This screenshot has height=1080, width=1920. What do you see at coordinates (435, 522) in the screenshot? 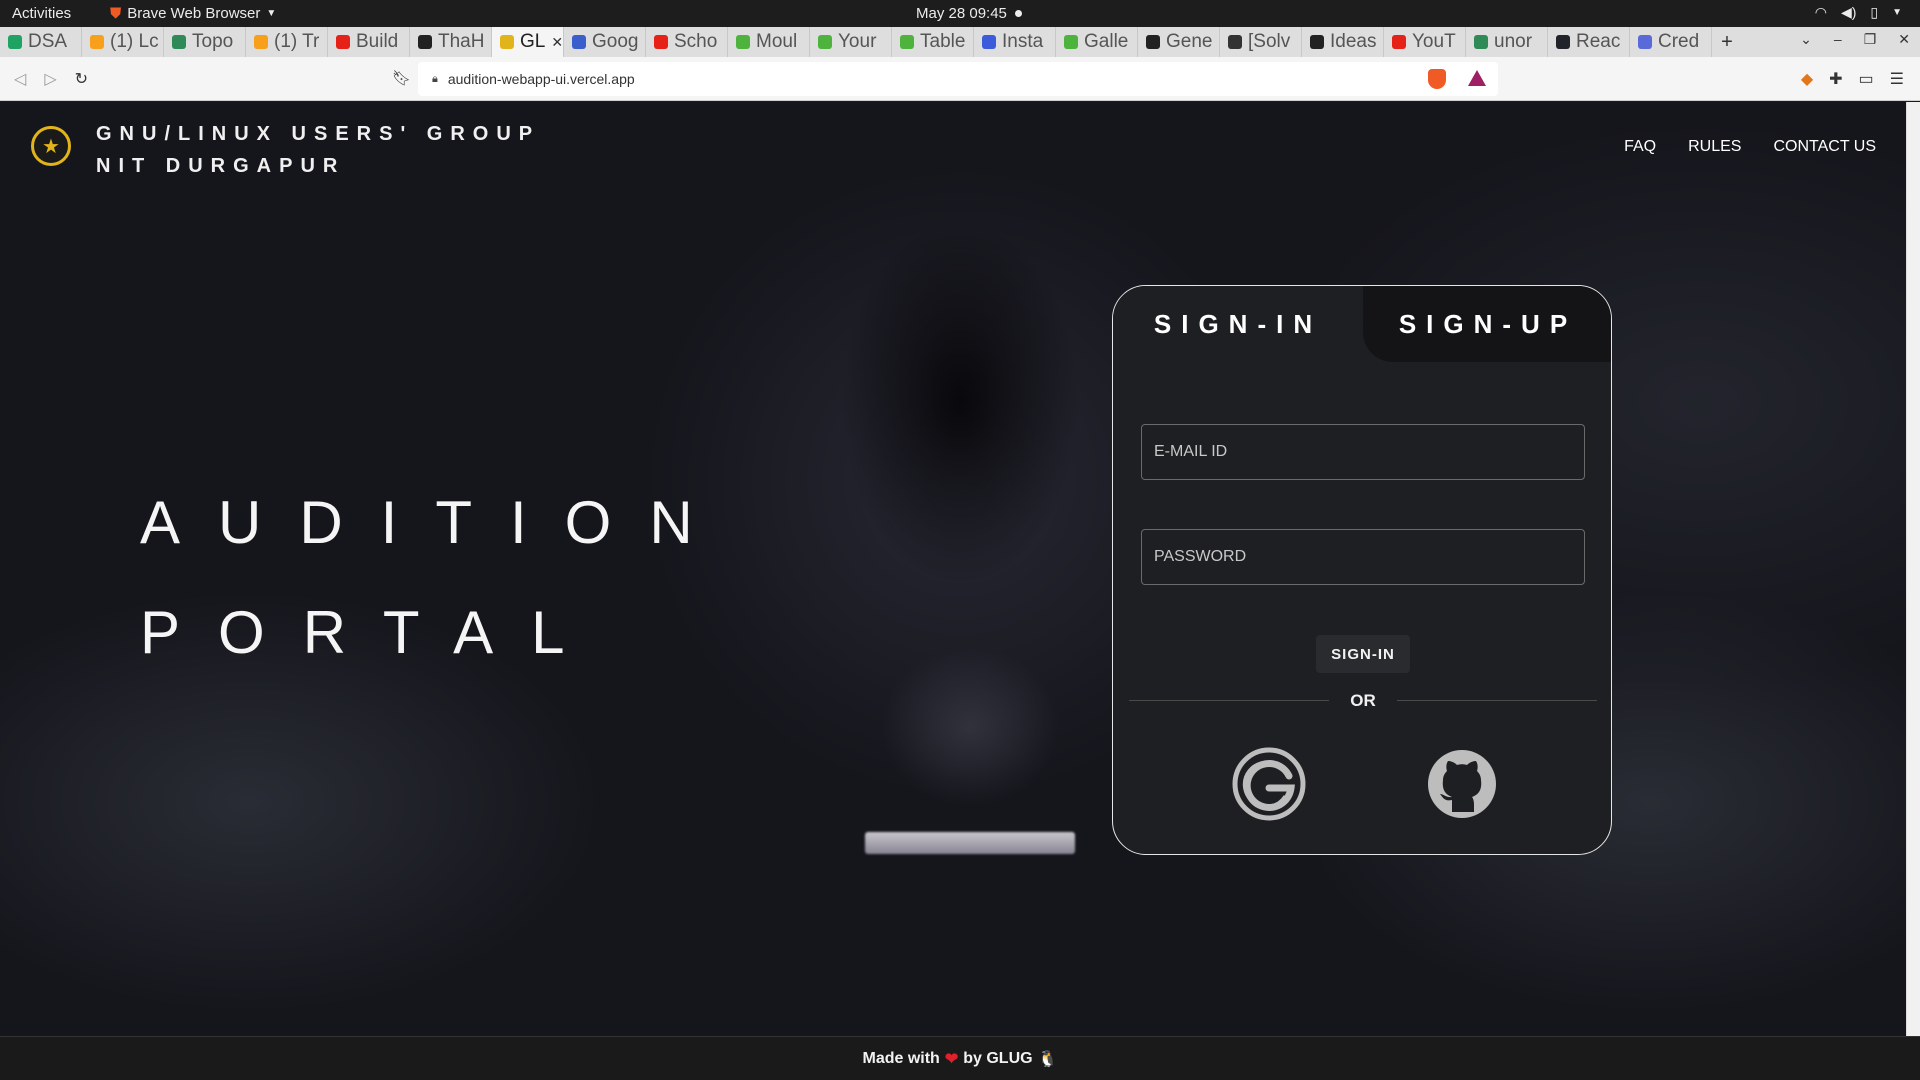
I see `hero-line-1: AUDITION` at bounding box center [435, 522].